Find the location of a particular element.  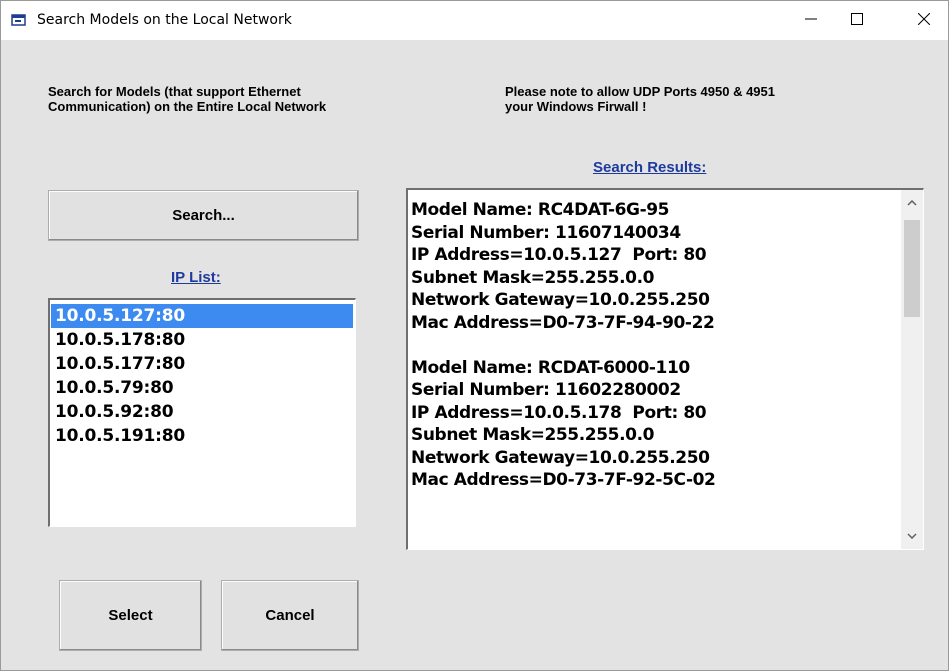

close-icon is located at coordinates (924, 21).